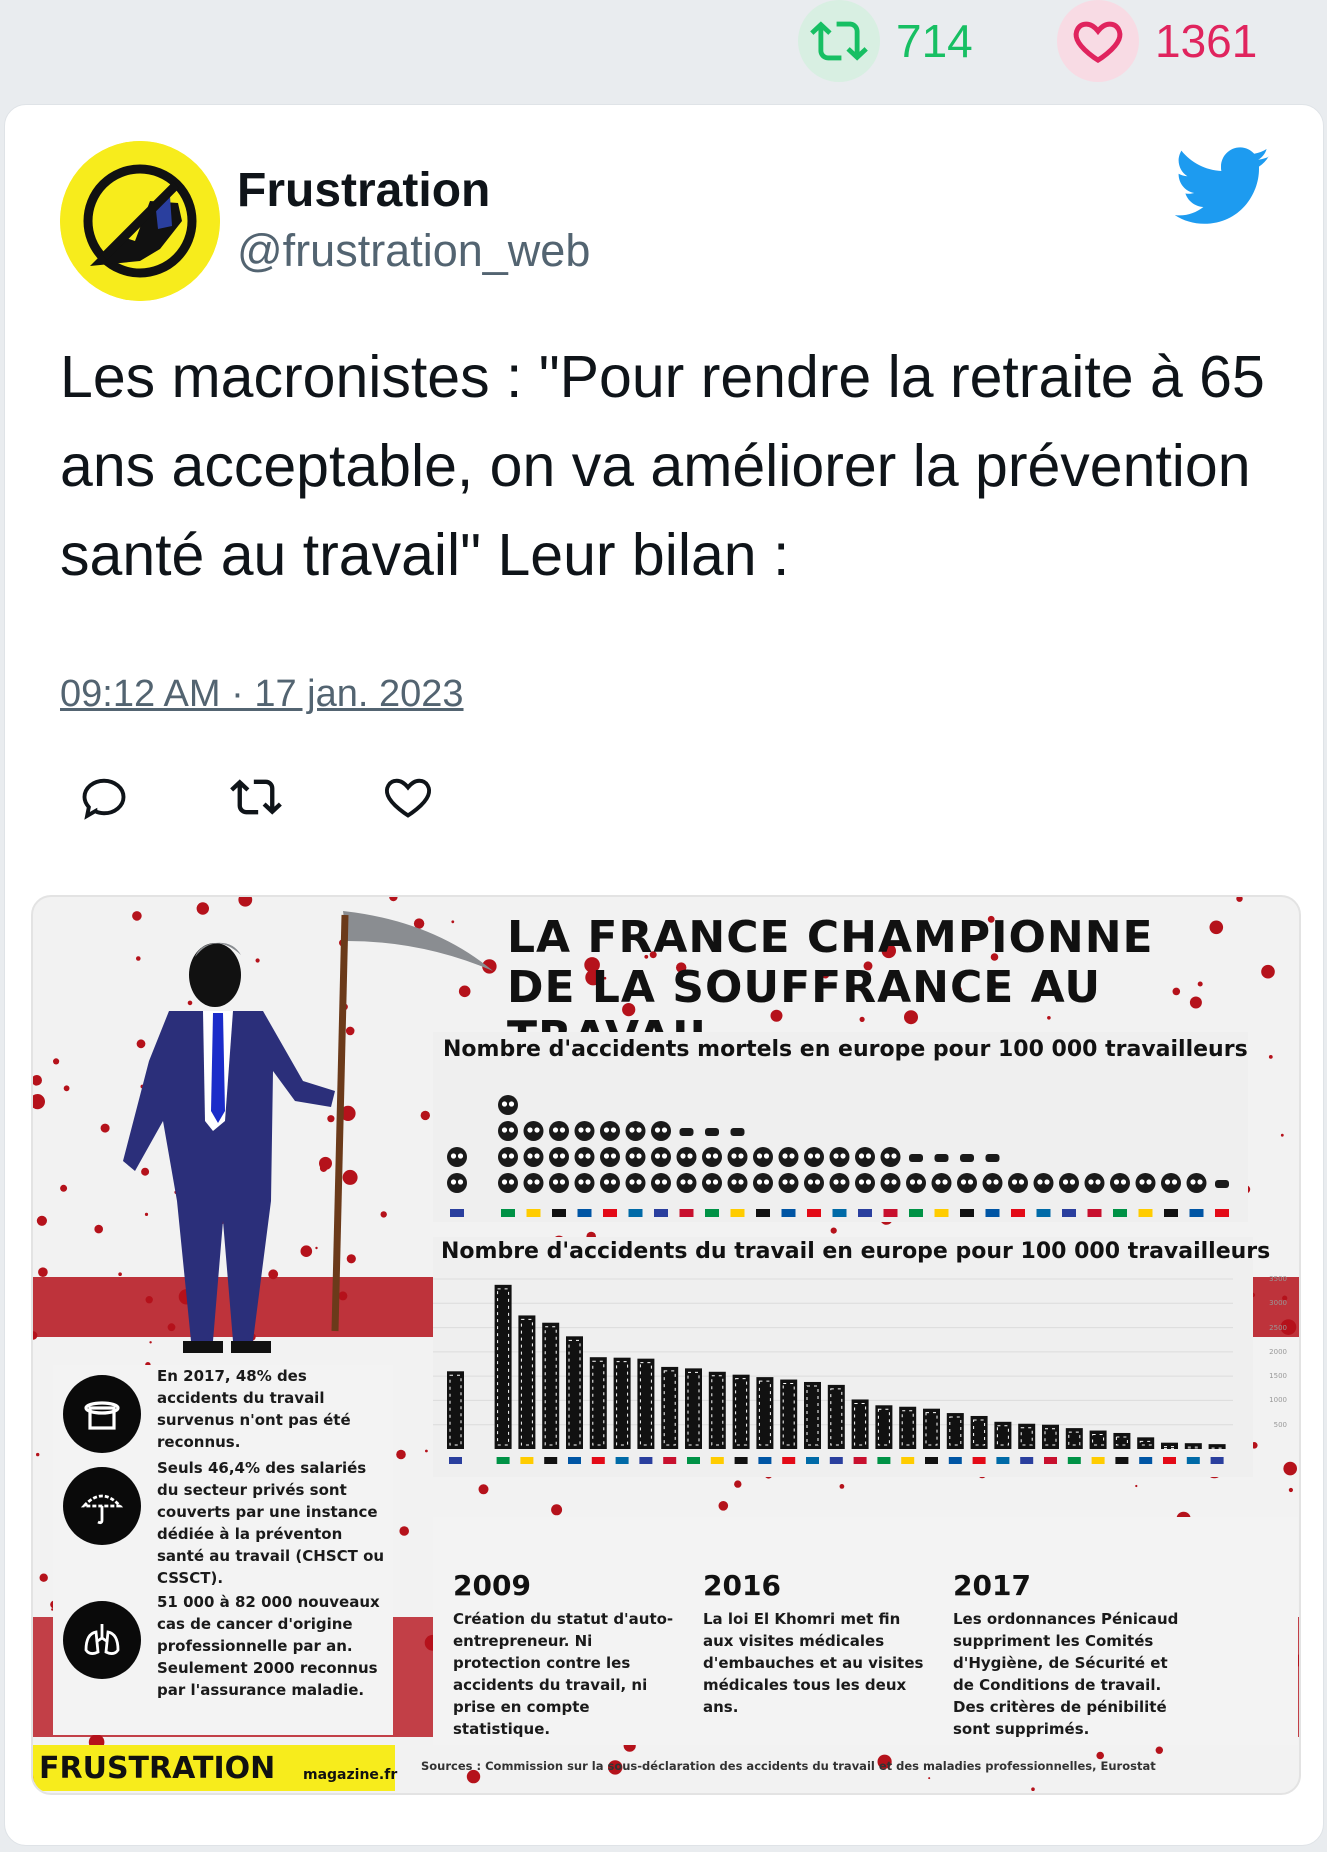 The height and width of the screenshot is (1852, 1327). I want to click on author-name: Frustration, so click(363, 190).